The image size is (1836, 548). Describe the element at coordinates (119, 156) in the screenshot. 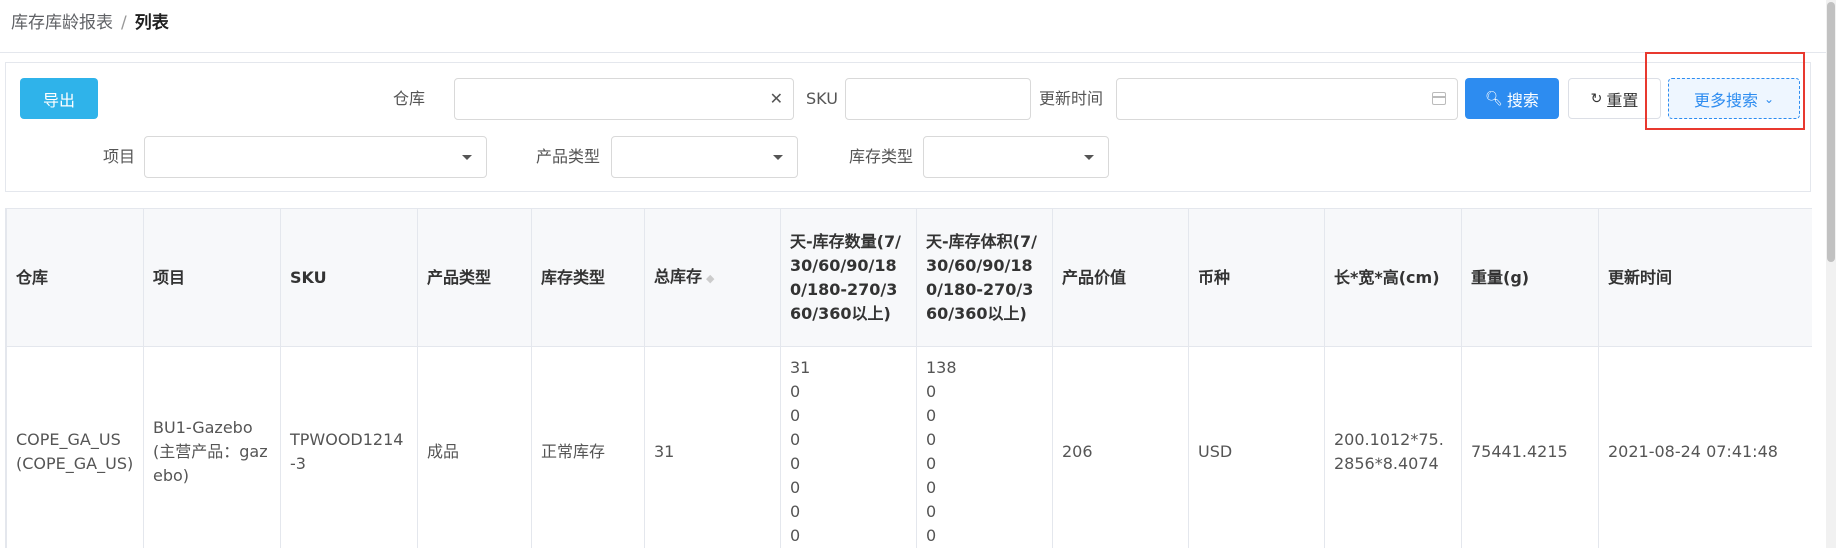

I see `project-label: 项目` at that location.